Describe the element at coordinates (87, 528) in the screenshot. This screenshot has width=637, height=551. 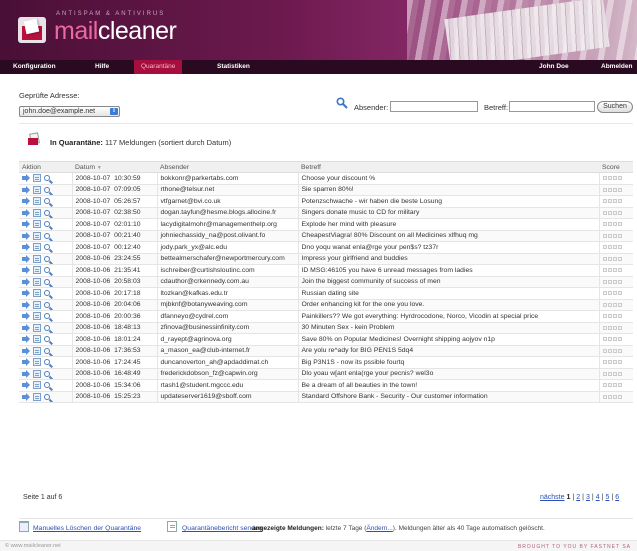
I see `purge-quarantine-link: Manuelles Löschen der Quarantäne` at that location.